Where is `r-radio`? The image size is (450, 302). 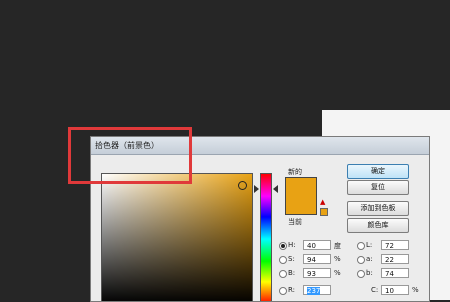 r-radio is located at coordinates (283, 291).